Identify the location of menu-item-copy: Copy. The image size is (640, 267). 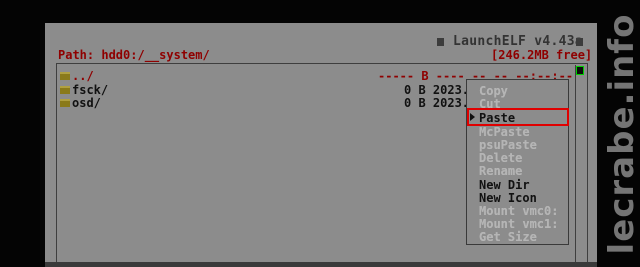
(493, 91).